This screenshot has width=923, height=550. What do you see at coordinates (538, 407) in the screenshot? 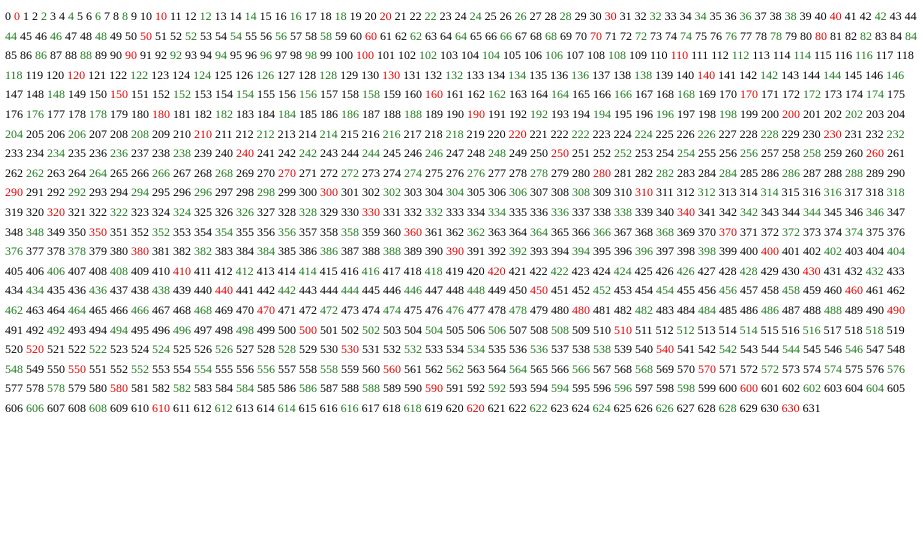
I see `number-green: 622` at bounding box center [538, 407].